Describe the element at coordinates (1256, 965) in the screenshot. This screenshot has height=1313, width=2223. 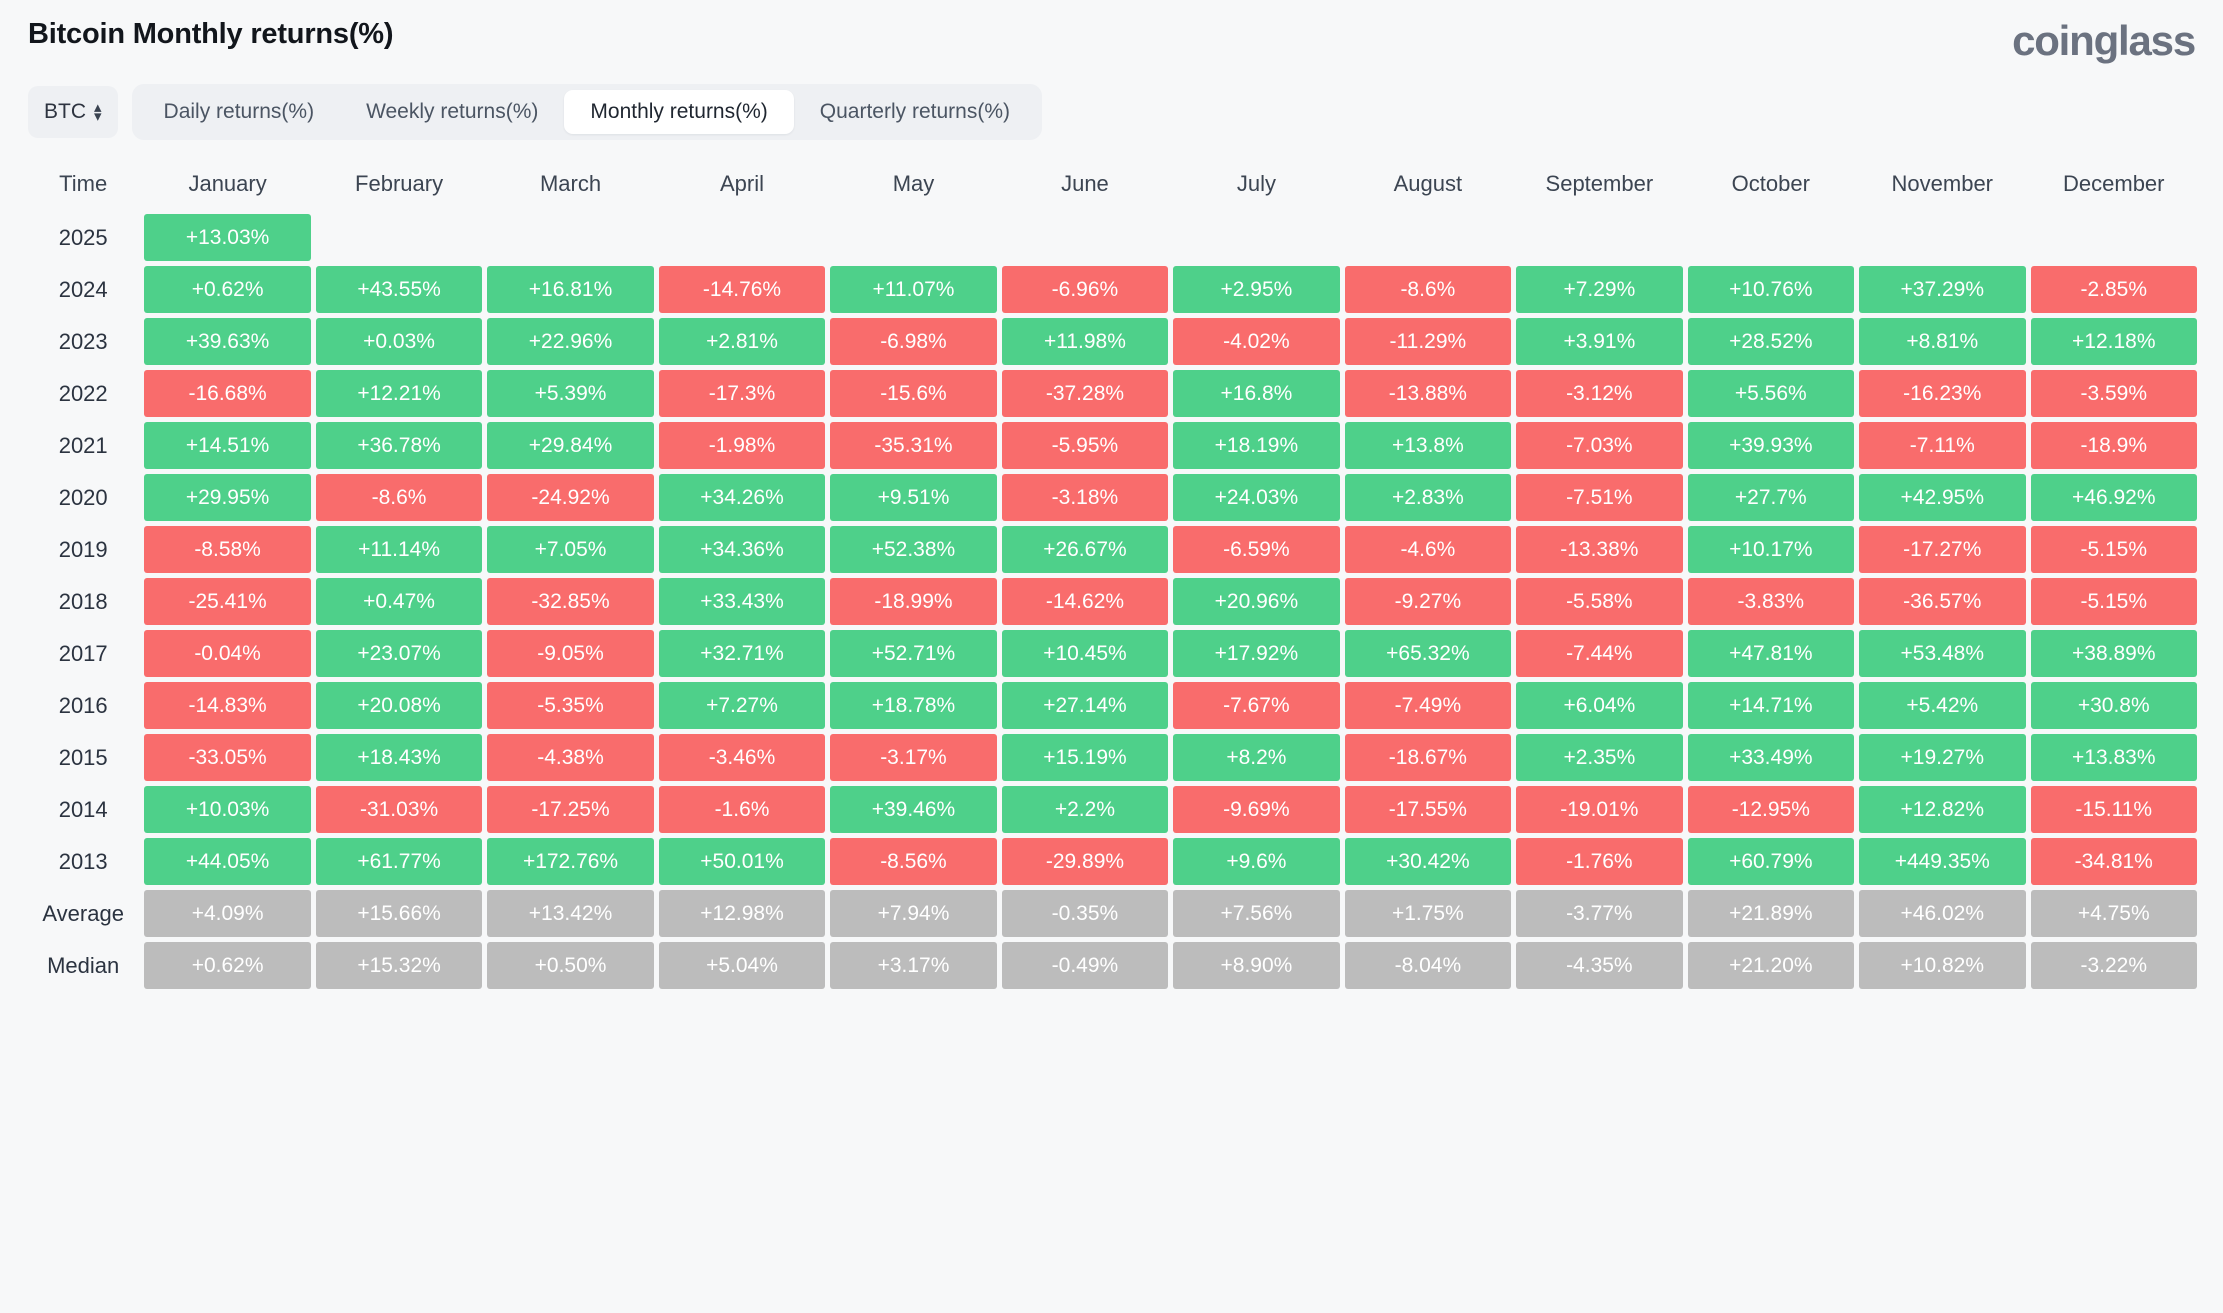
I see `return-cell: +8.90%` at that location.